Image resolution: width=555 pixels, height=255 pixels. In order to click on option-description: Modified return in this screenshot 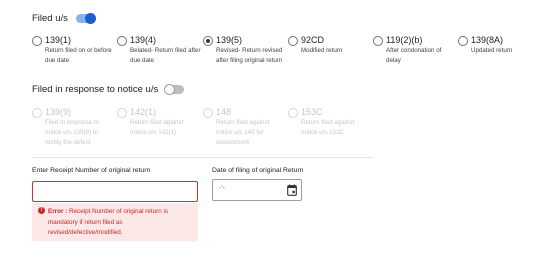, I will do `click(322, 50)`.